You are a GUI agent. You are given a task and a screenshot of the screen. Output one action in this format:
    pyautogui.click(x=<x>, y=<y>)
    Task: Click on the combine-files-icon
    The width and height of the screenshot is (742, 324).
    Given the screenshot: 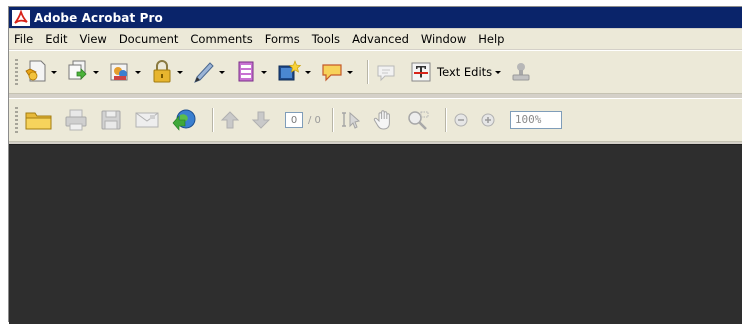 What is the action you would take?
    pyautogui.click(x=77, y=70)
    